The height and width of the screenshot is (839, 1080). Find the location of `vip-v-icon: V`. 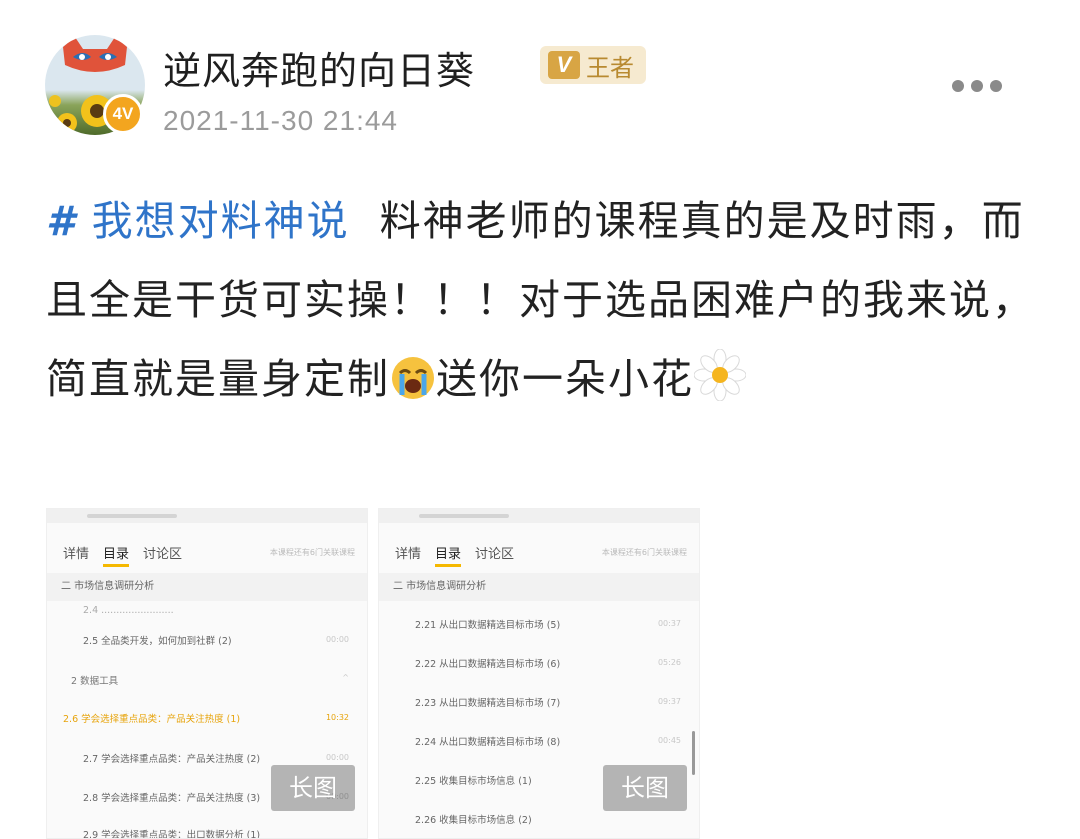

vip-v-icon: V is located at coordinates (564, 65).